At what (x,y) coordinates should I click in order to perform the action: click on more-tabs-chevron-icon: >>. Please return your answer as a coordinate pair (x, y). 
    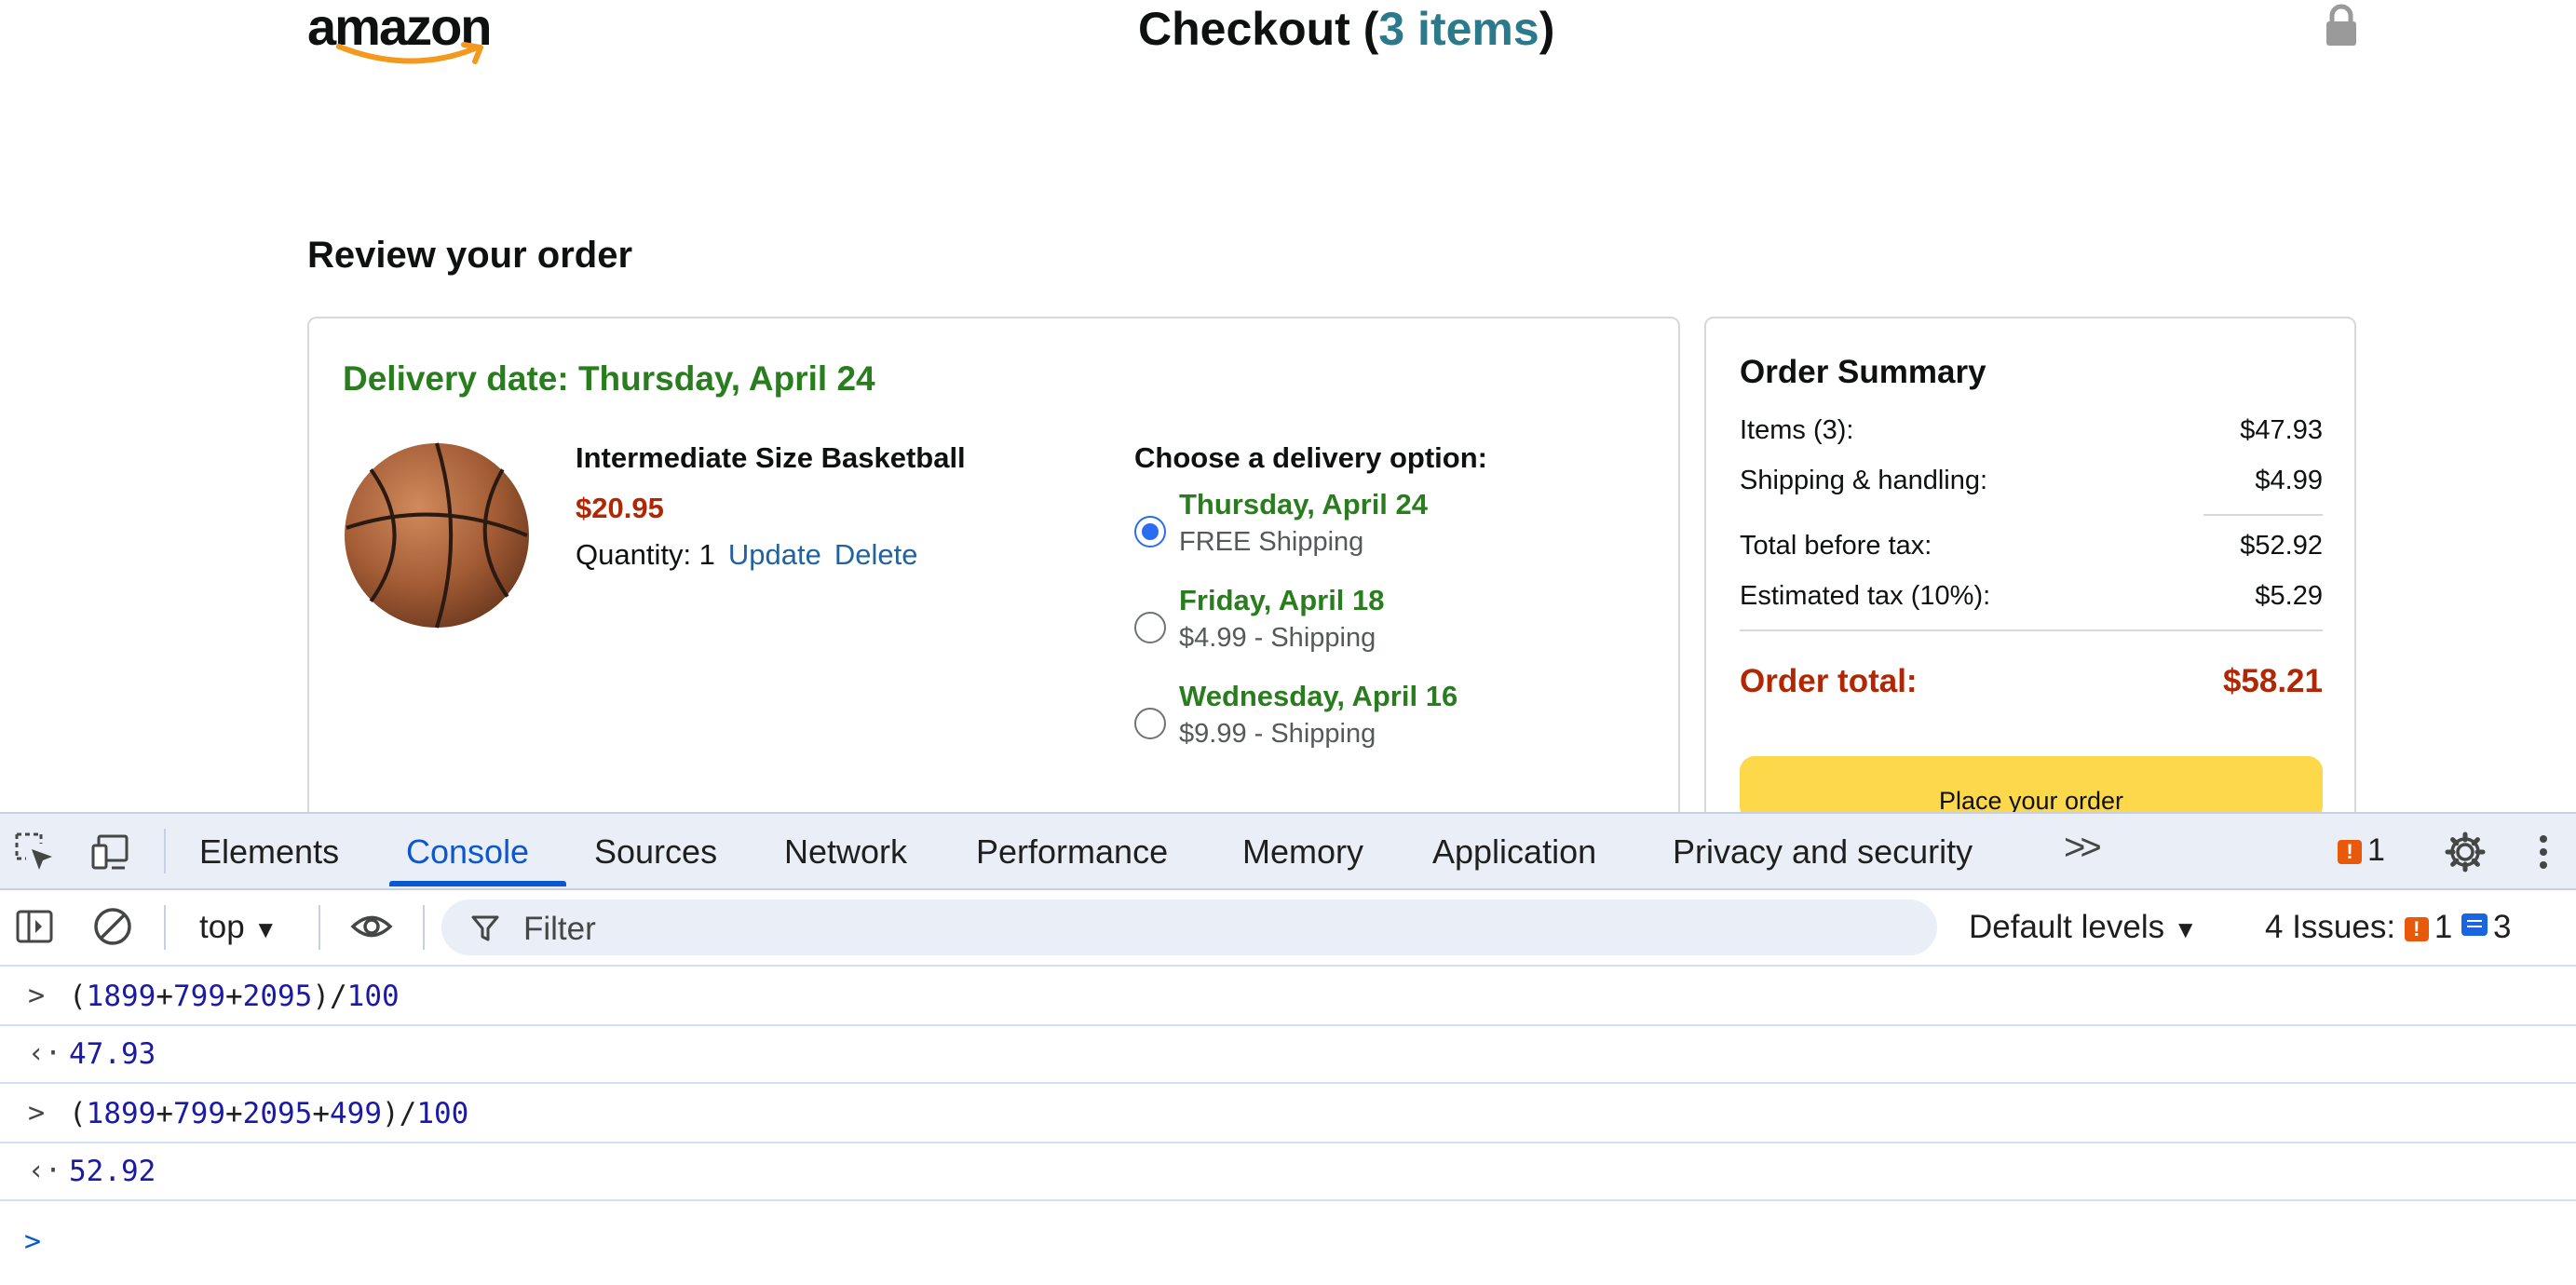
    Looking at the image, I should click on (2083, 848).